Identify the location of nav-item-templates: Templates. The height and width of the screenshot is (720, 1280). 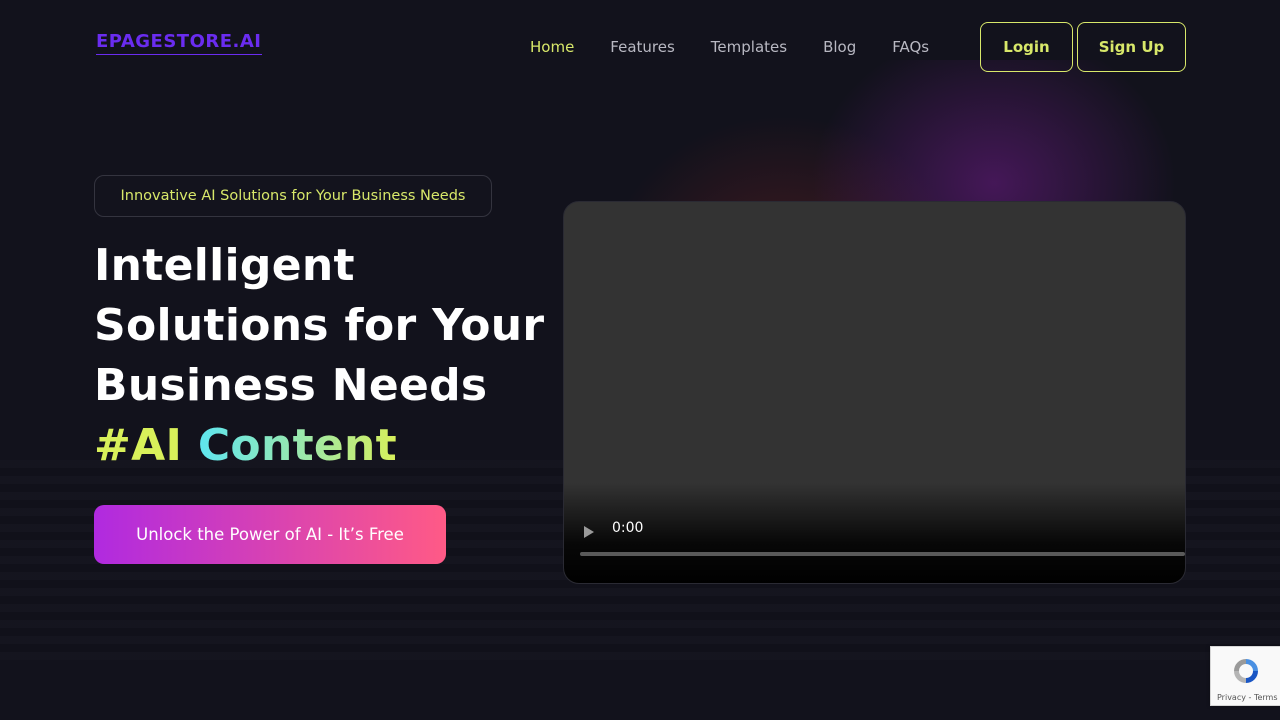
(749, 47).